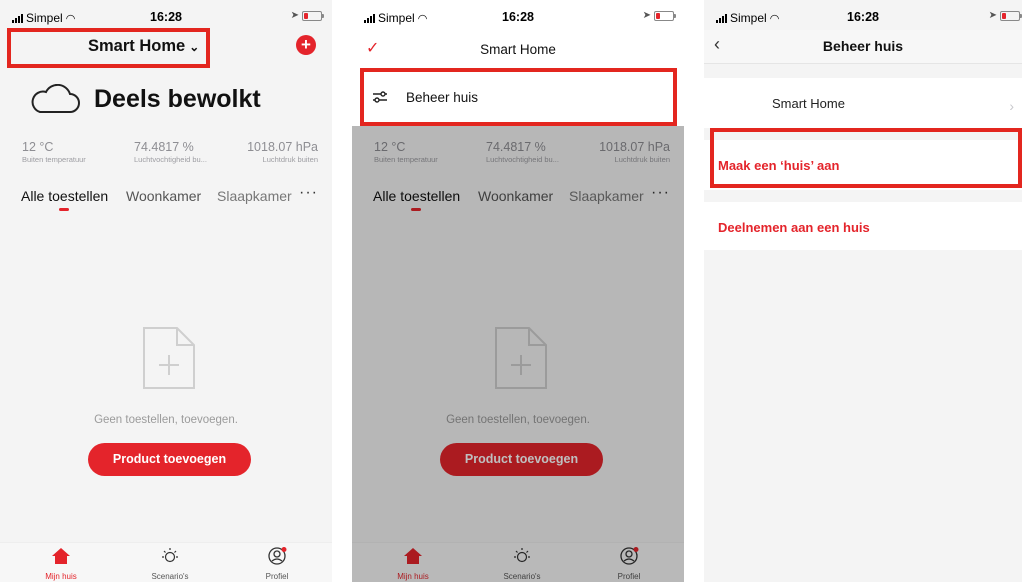 The height and width of the screenshot is (582, 1022). What do you see at coordinates (164, 147) in the screenshot?
I see `stat-value: 74.4817 %` at bounding box center [164, 147].